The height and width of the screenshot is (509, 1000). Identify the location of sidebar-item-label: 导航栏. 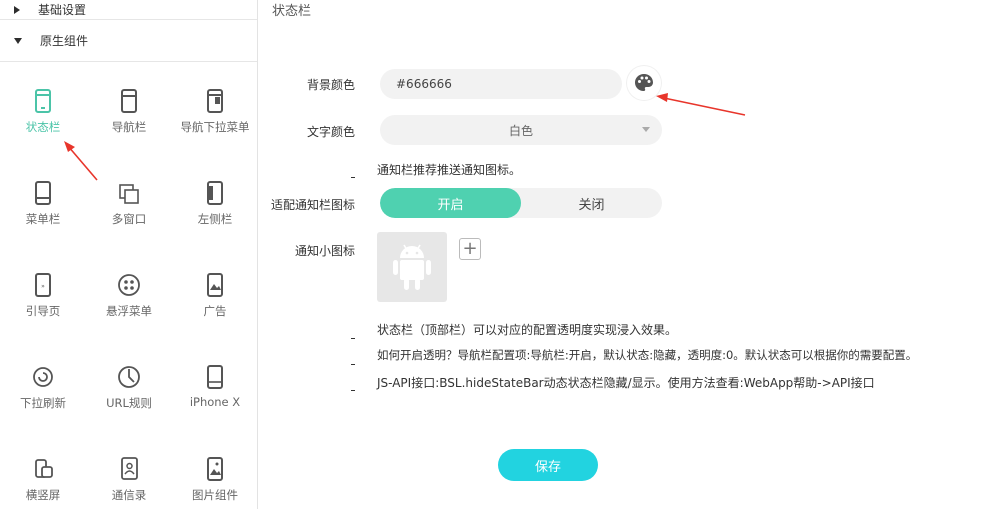
(129, 127).